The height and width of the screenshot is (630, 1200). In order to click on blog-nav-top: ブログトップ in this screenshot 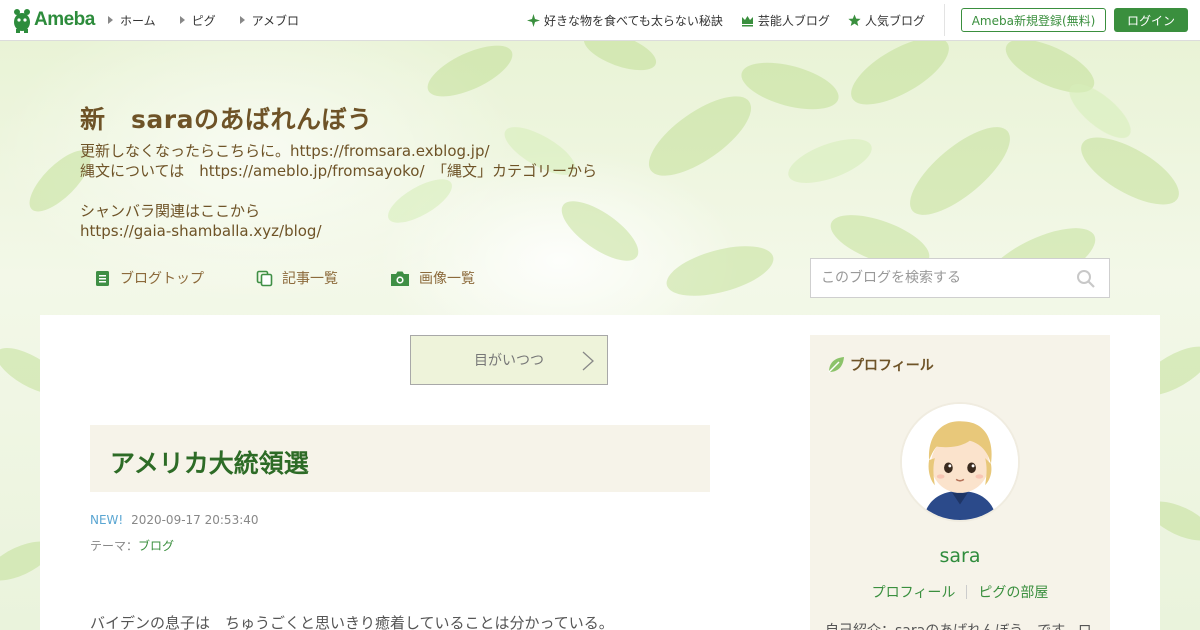, I will do `click(149, 278)`.